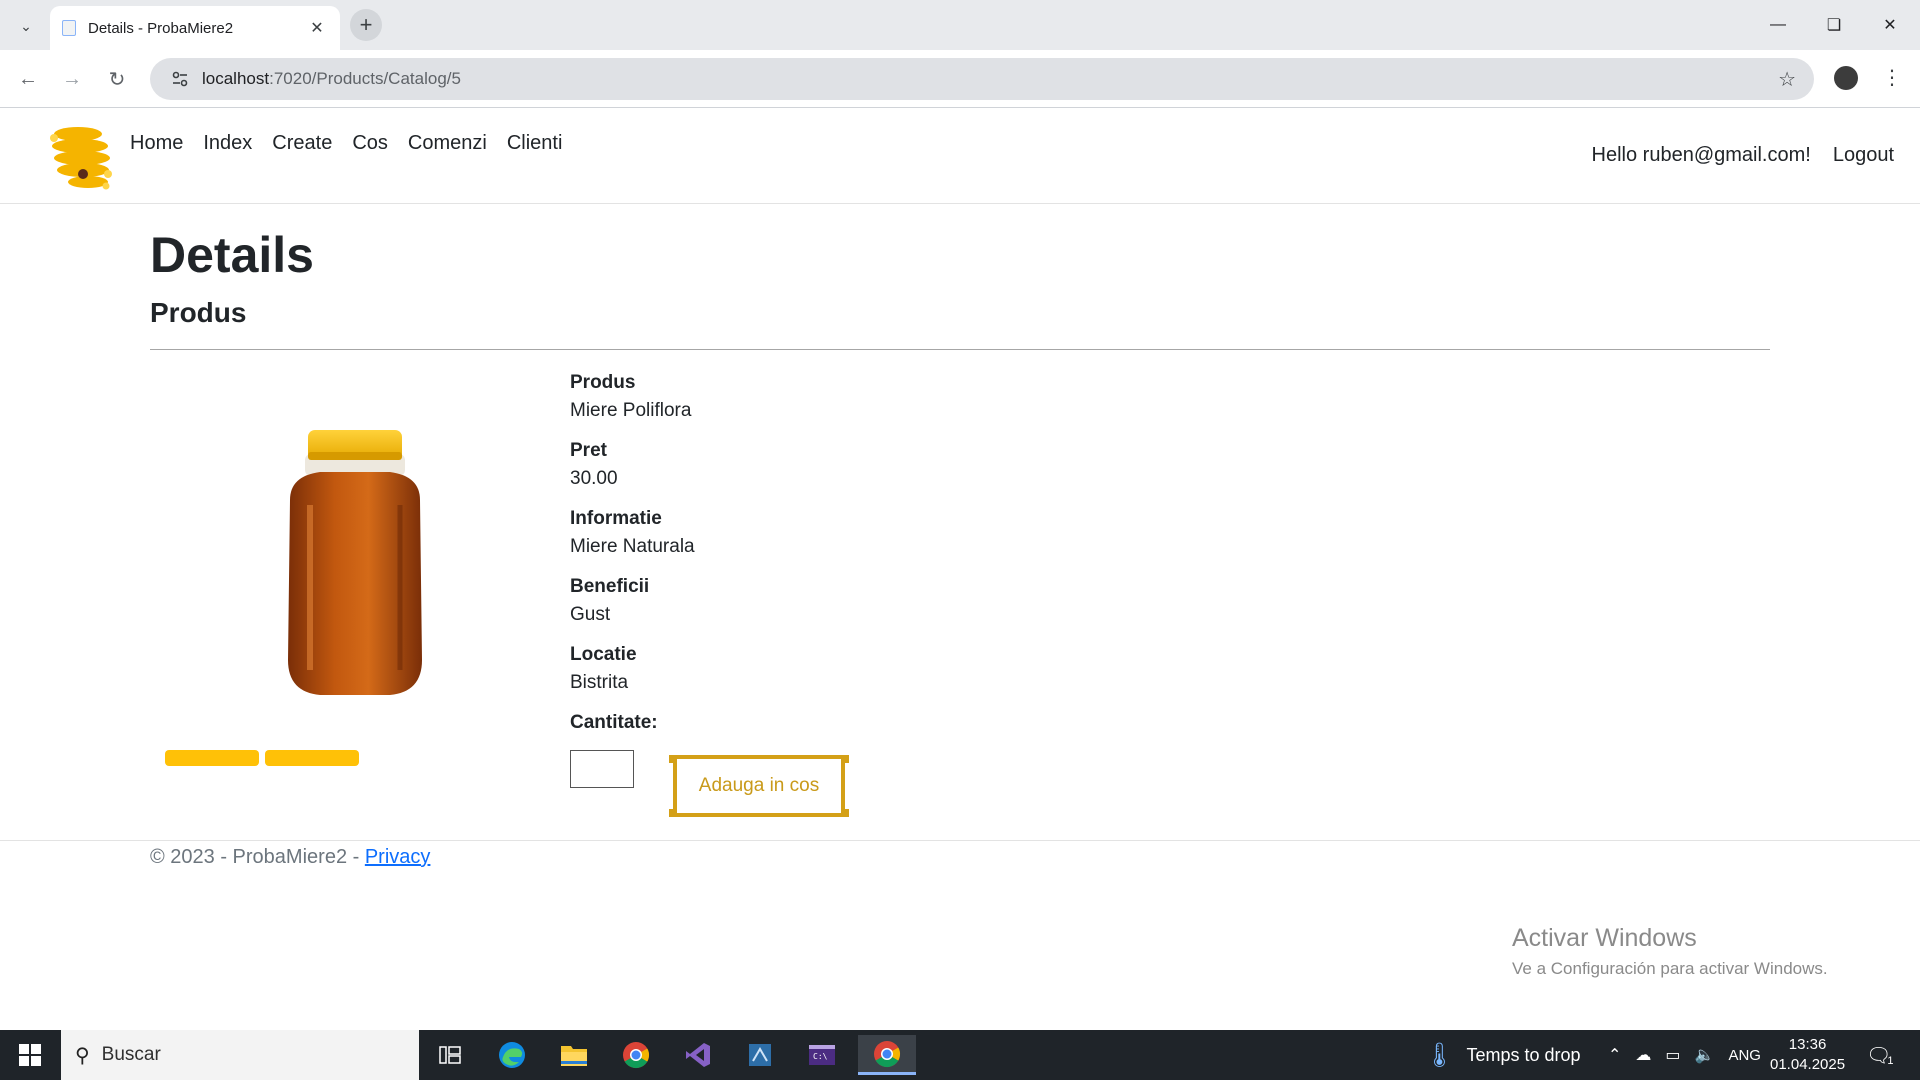 The height and width of the screenshot is (1080, 1920). I want to click on system-tray: ⌃ ☁ ▭ 🔈 ANG, so click(1684, 1055).